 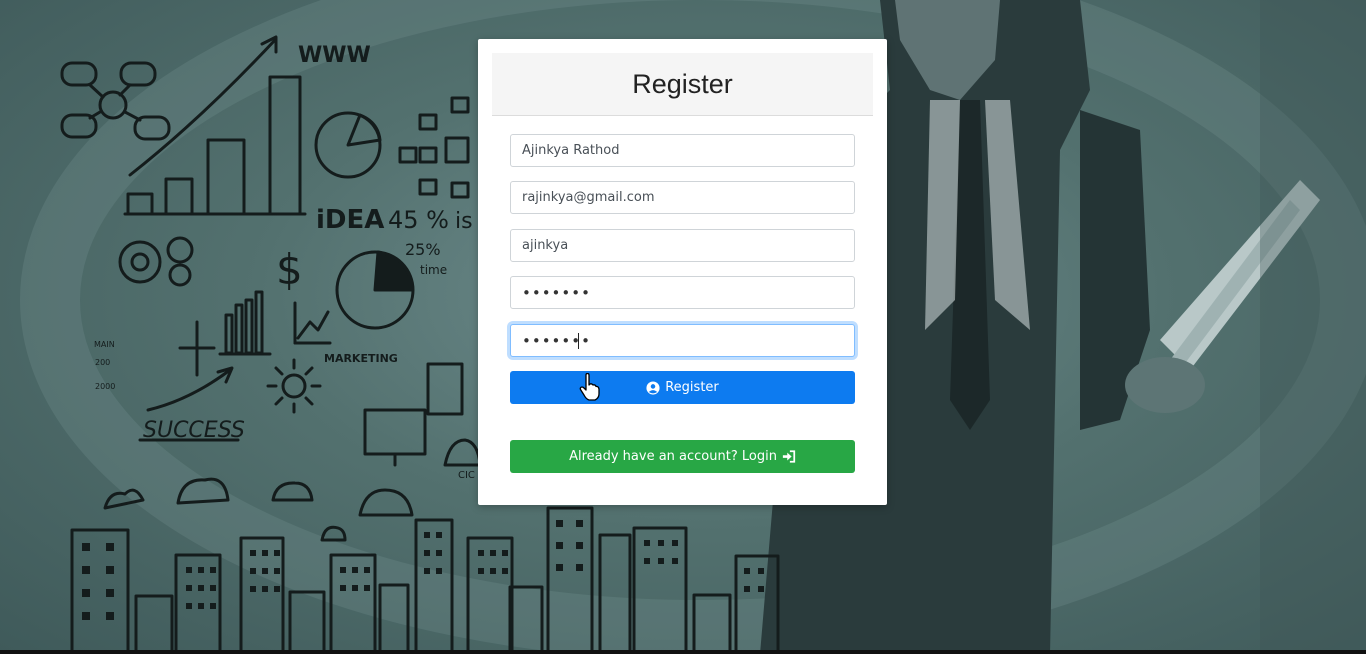 What do you see at coordinates (578, 341) in the screenshot?
I see `text-caret` at bounding box center [578, 341].